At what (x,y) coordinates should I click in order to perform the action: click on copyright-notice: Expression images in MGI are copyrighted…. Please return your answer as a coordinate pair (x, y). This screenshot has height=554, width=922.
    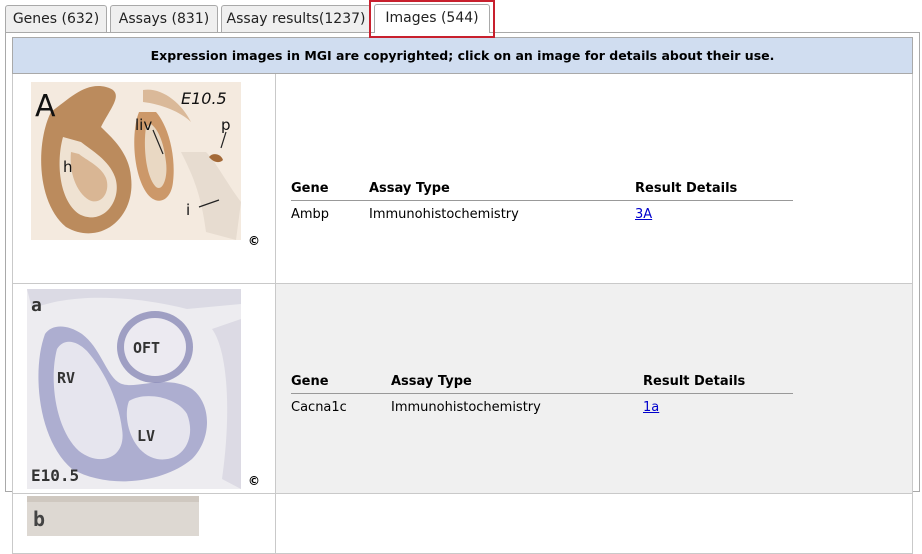
    Looking at the image, I should click on (462, 55).